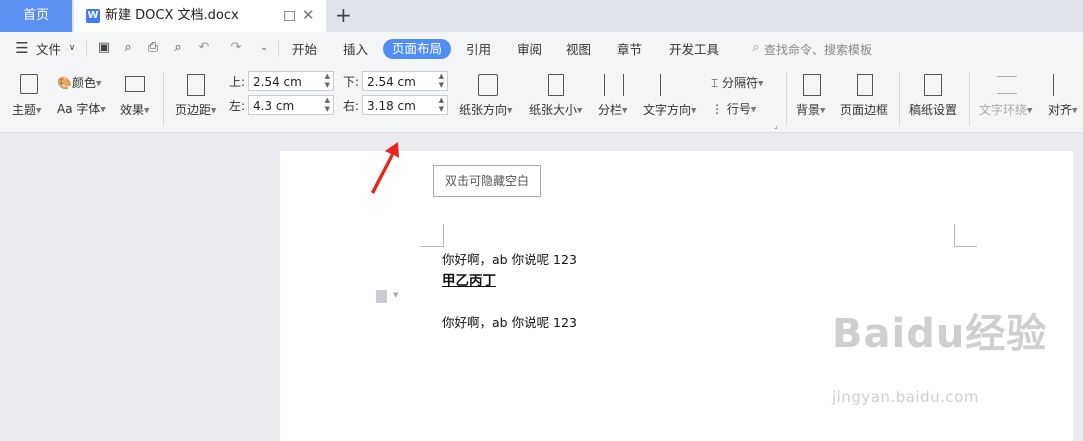  Describe the element at coordinates (737, 83) in the screenshot. I see `breaks-button: ⌶ 分隔符▼` at that location.